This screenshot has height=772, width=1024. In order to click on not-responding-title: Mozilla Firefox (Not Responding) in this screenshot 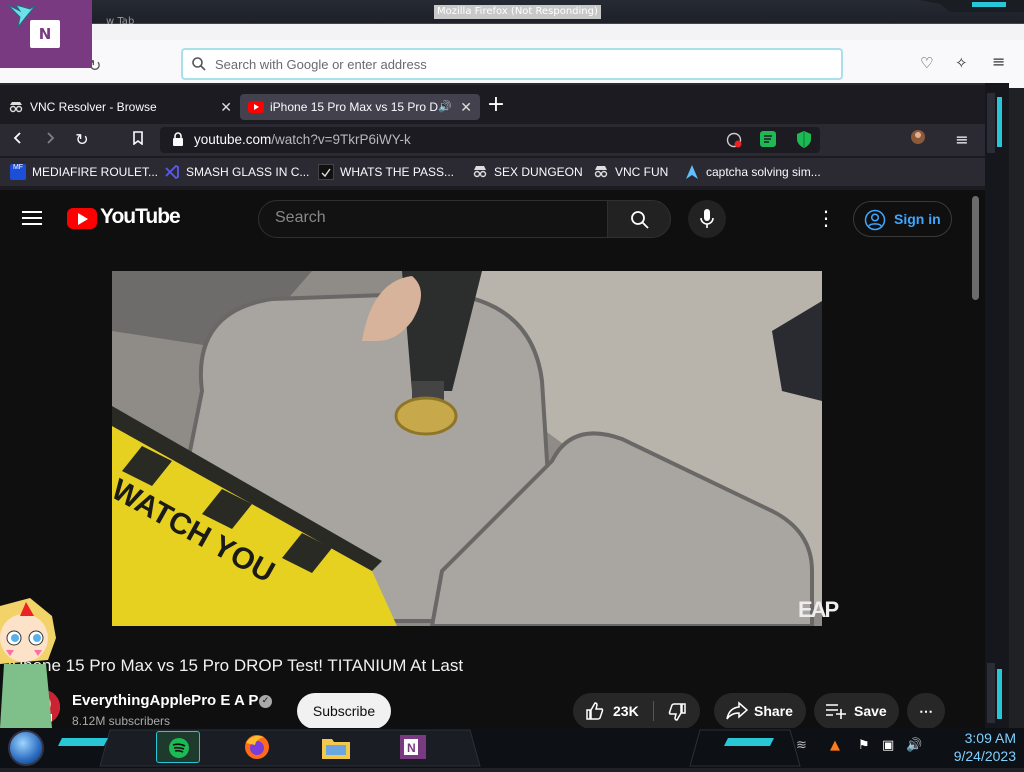, I will do `click(517, 12)`.